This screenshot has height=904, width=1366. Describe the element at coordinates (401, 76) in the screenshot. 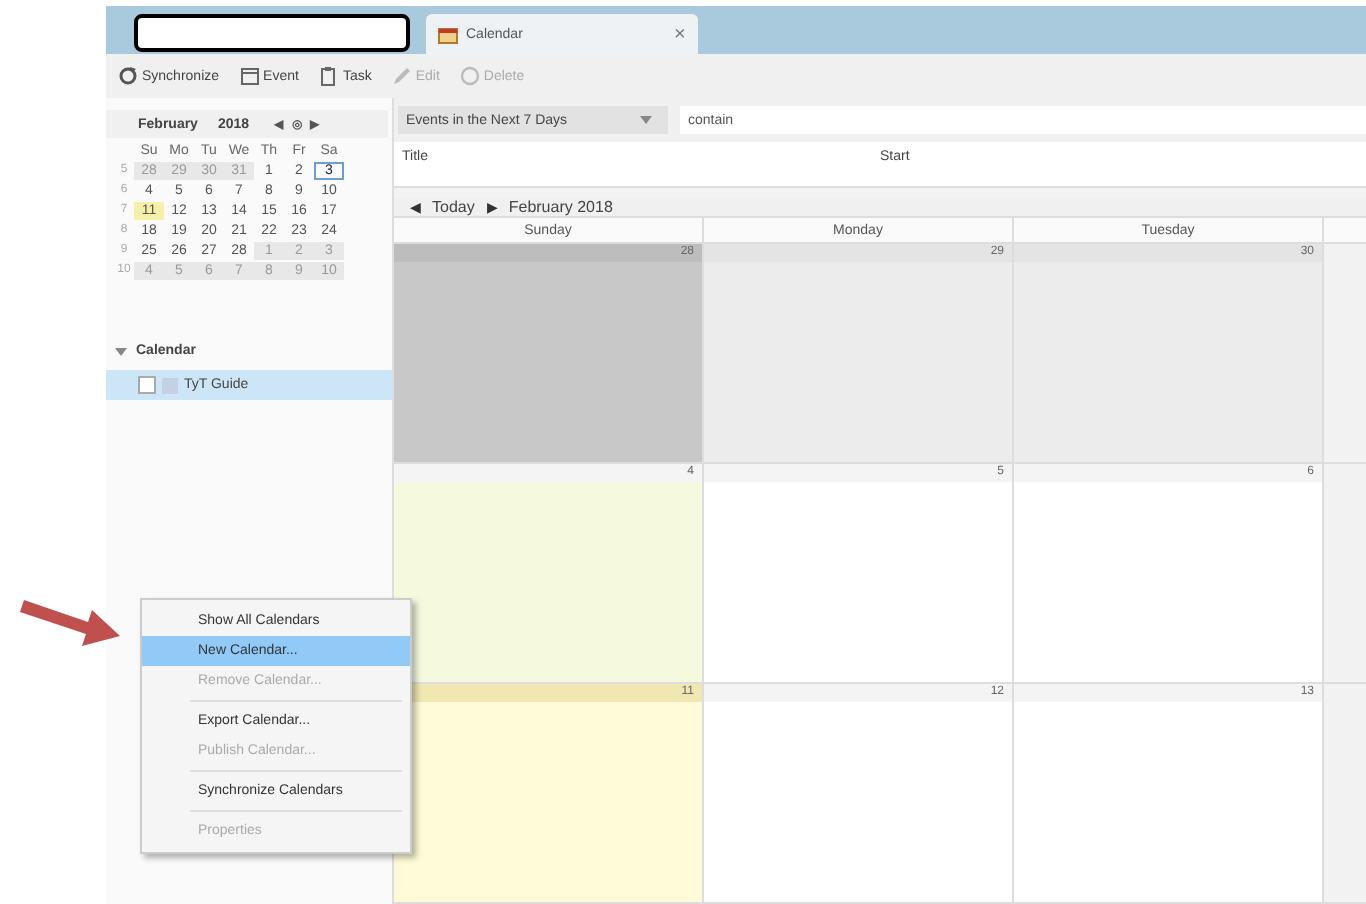

I see `pencil-icon` at that location.